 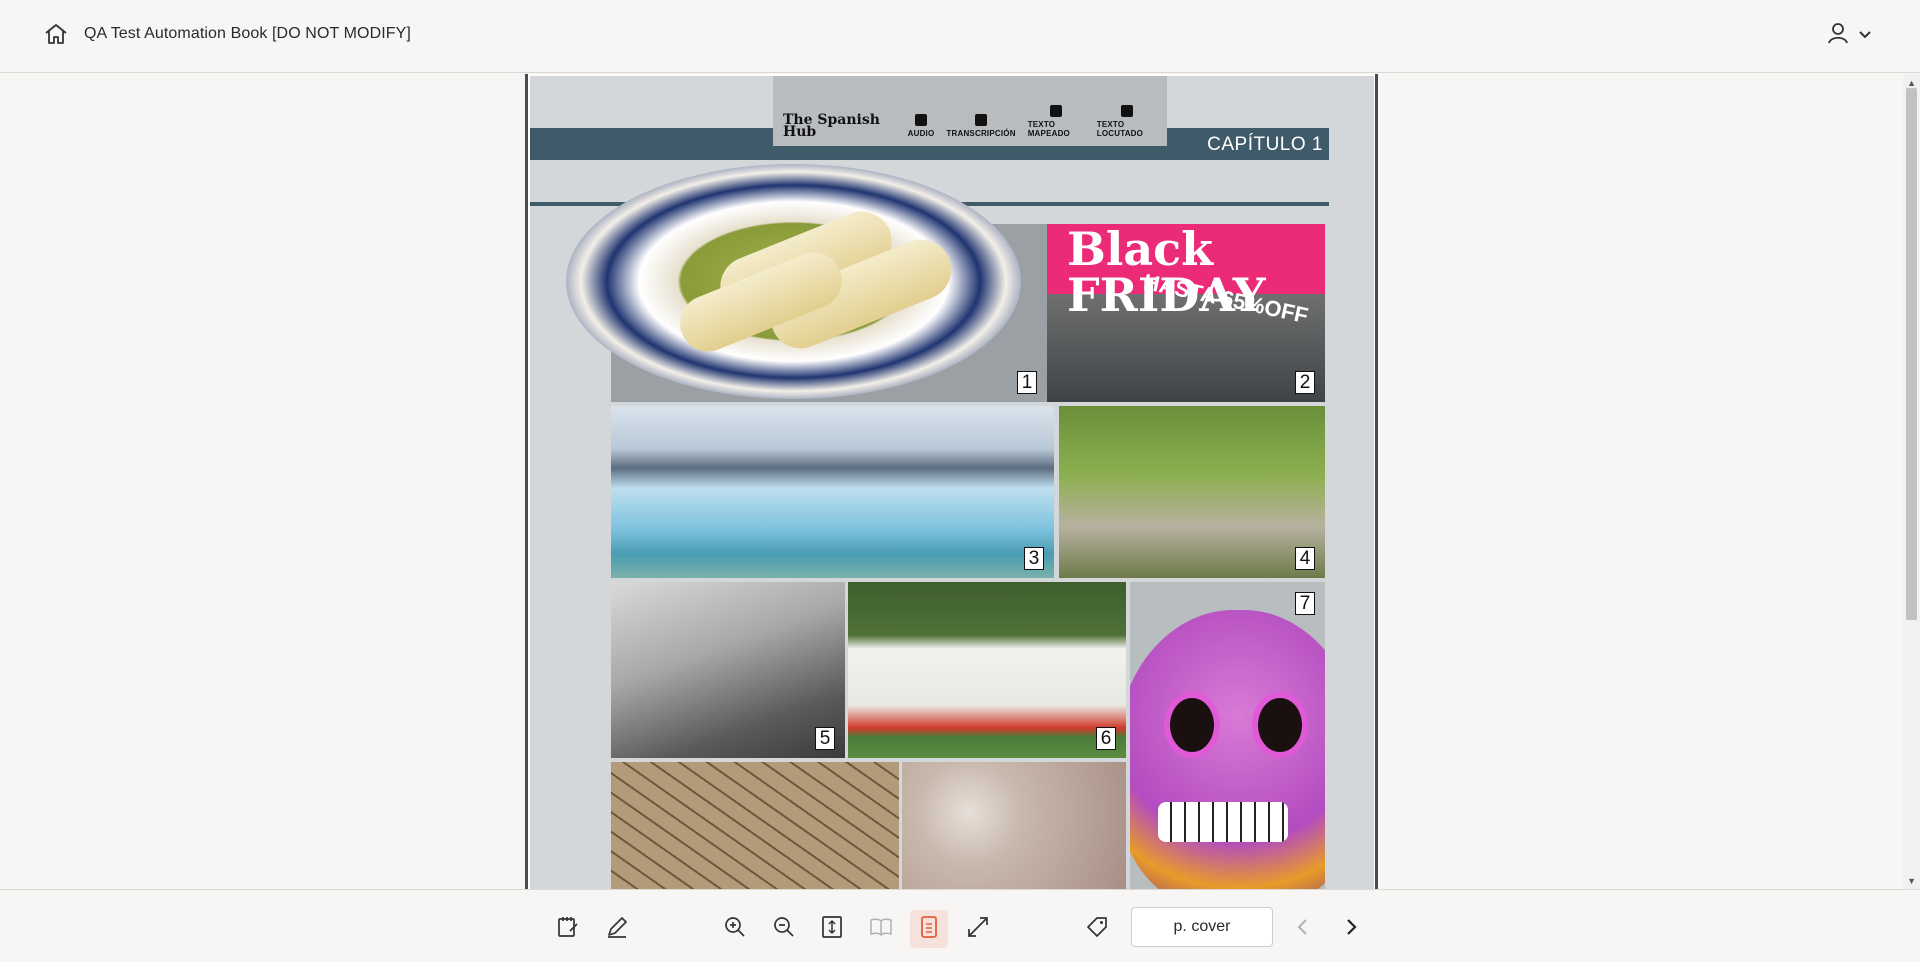 I want to click on photo-revolution-soldiers: 5, so click(x=728, y=670).